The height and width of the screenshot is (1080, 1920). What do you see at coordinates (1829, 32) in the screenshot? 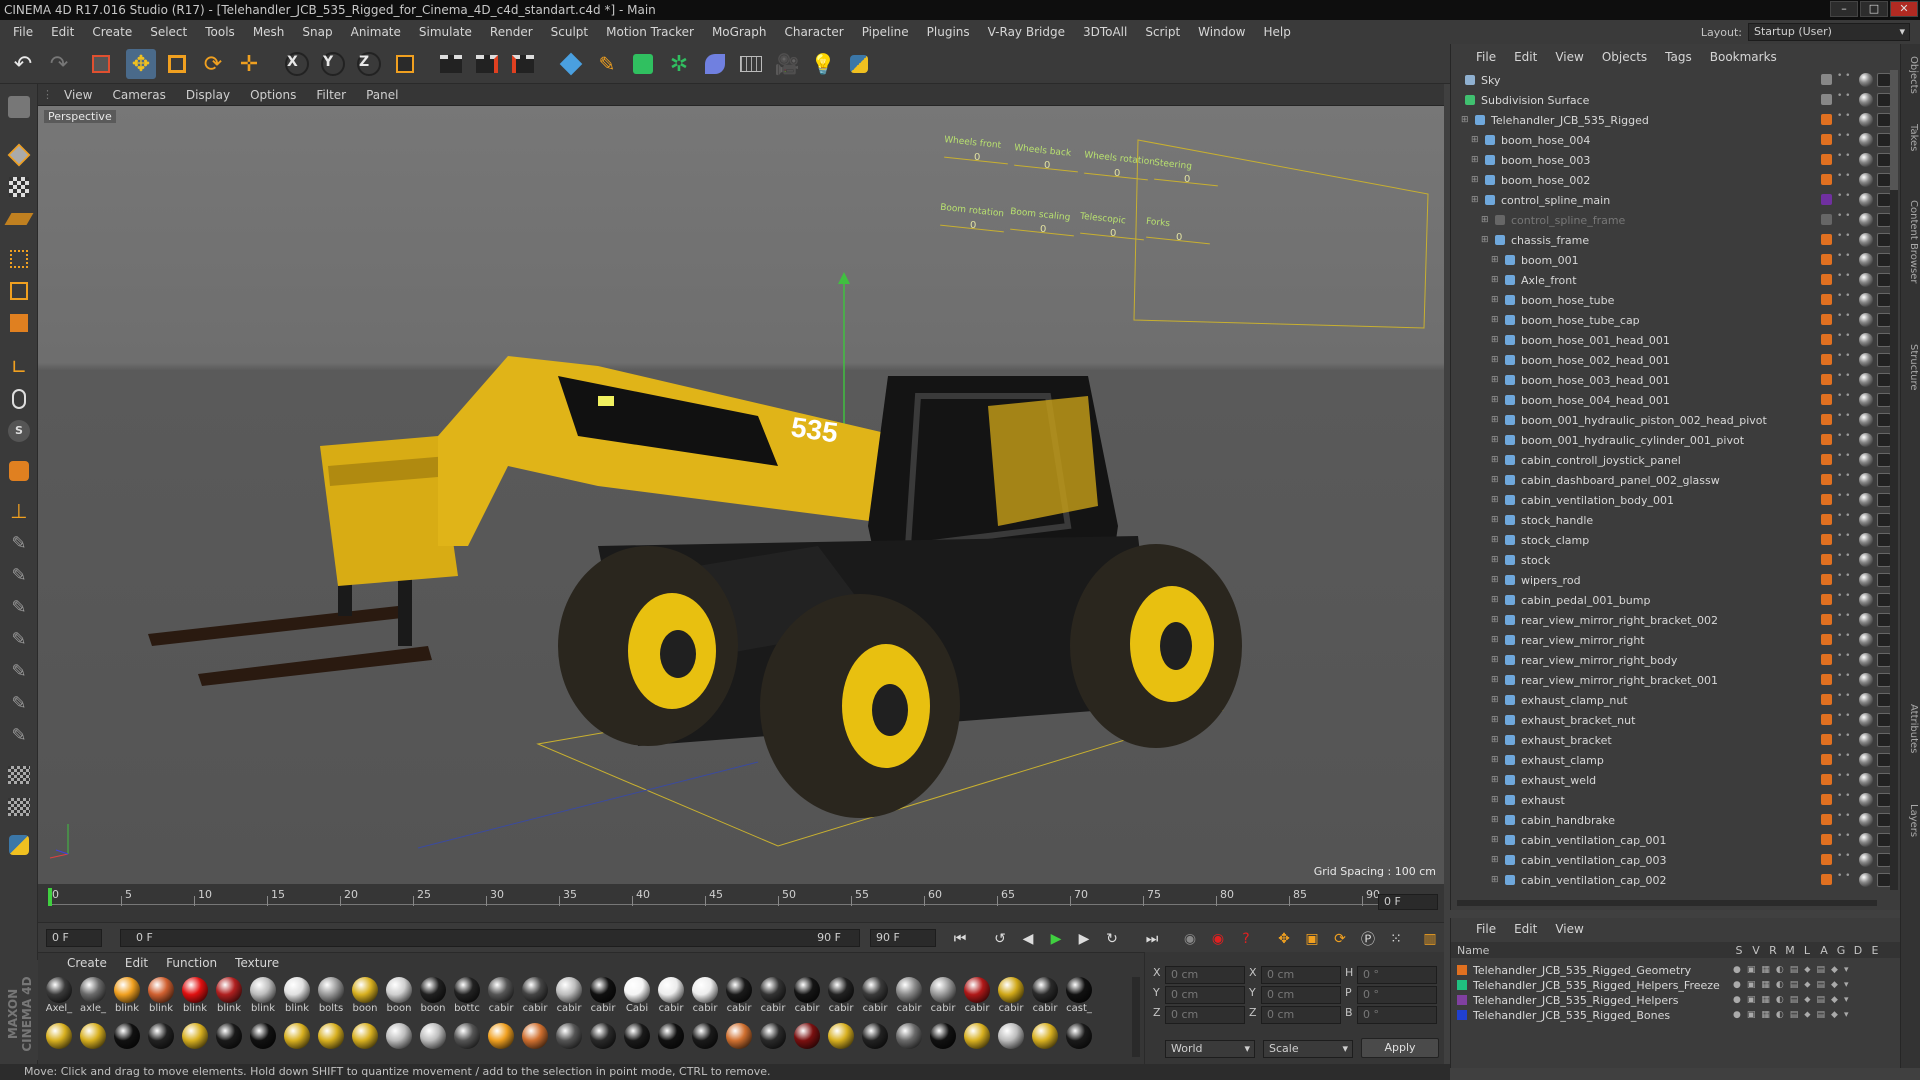
I see `layout-dropdown: Startup (User) ▾` at bounding box center [1829, 32].